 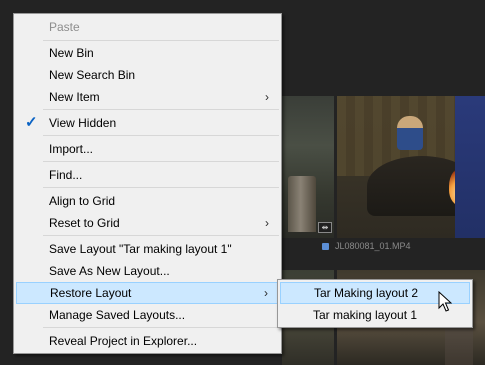 What do you see at coordinates (64, 27) in the screenshot?
I see `menu-item-label: Paste` at bounding box center [64, 27].